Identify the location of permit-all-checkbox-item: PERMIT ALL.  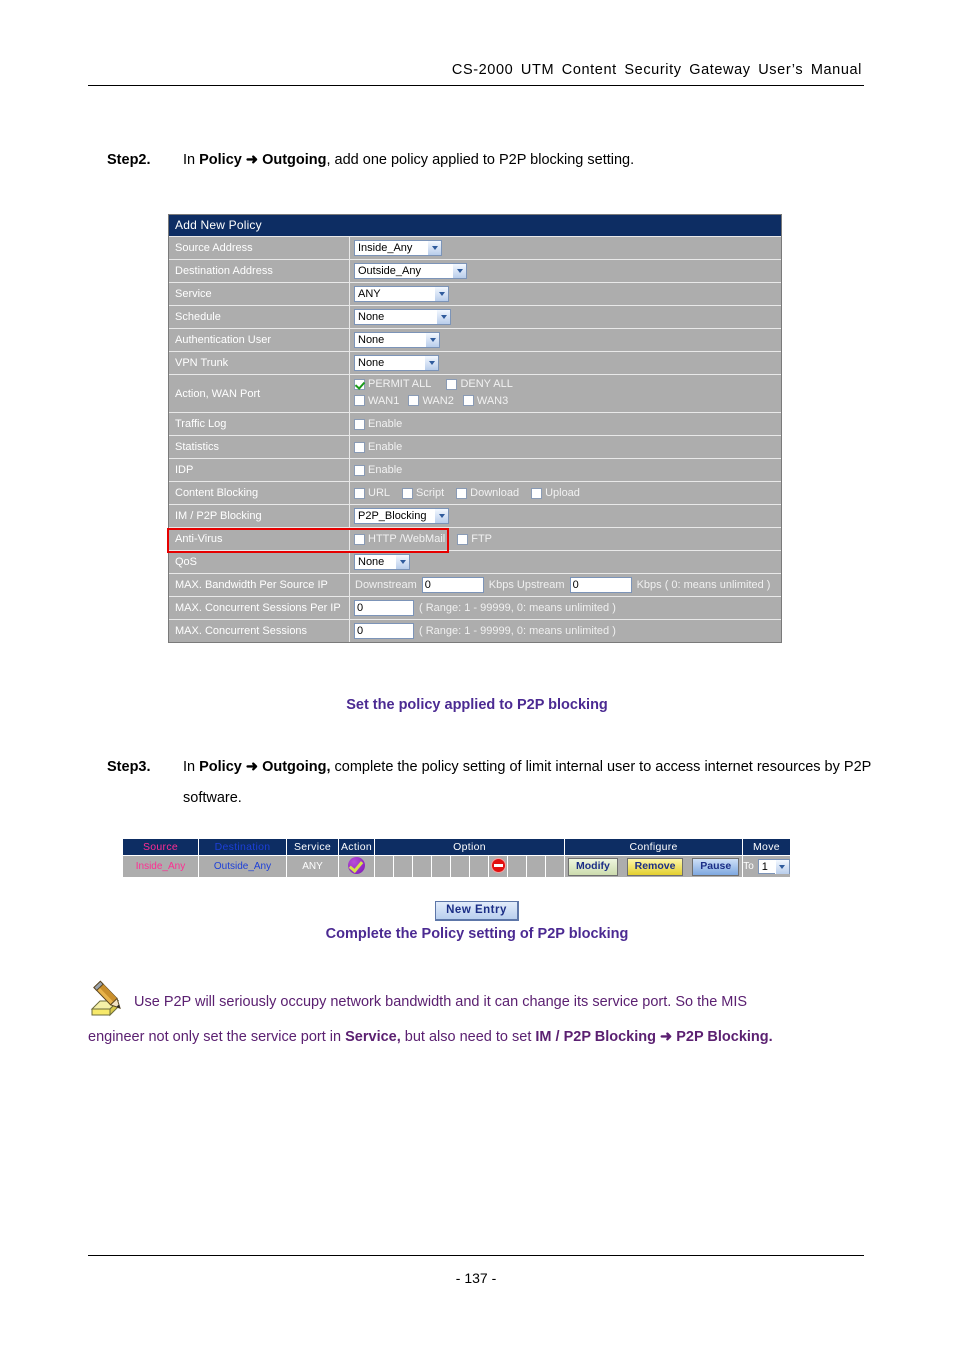
(392, 384).